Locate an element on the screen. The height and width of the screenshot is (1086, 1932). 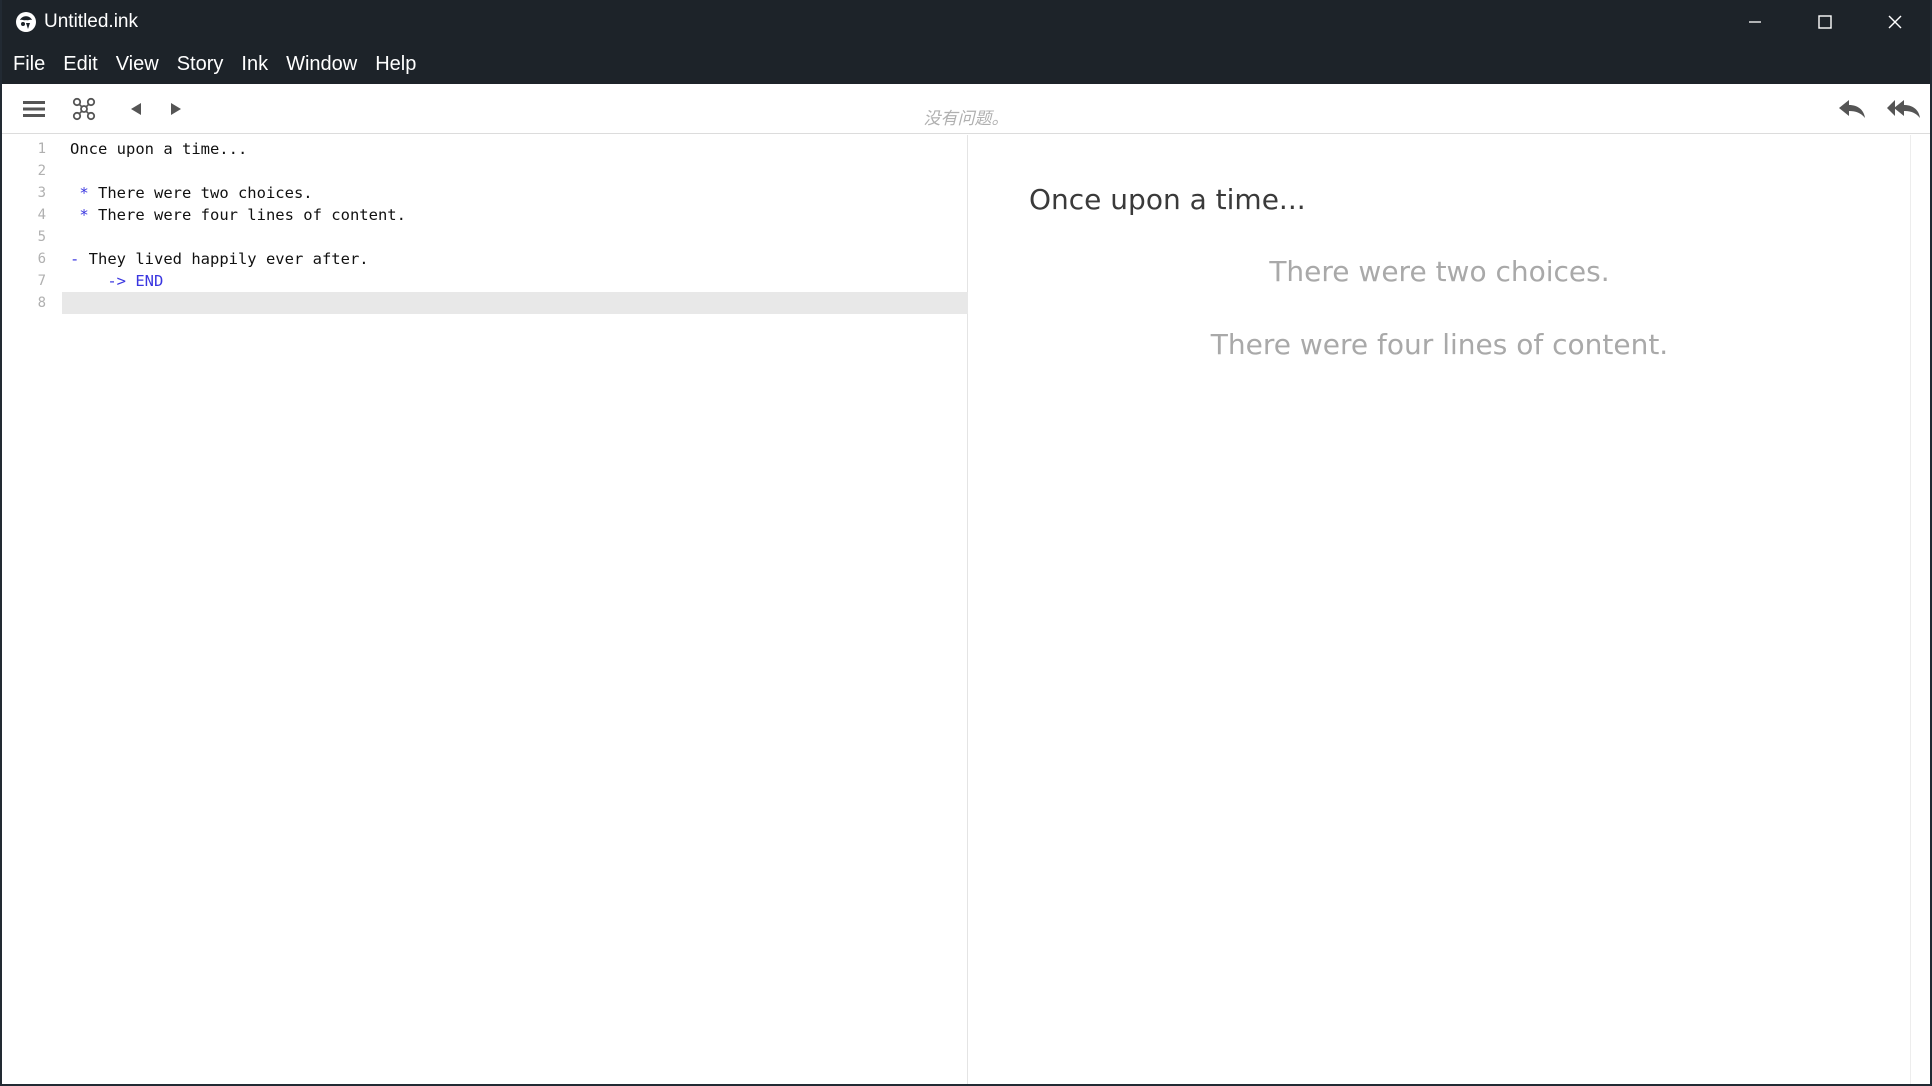
sidebar-toggle-button is located at coordinates (34, 109).